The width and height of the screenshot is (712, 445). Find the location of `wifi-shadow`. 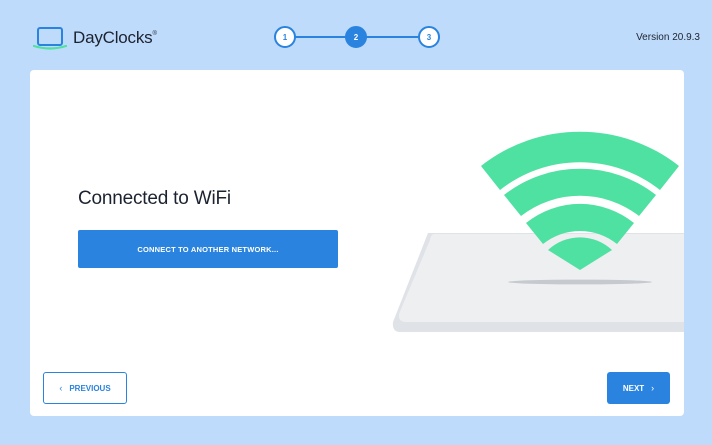

wifi-shadow is located at coordinates (580, 282).